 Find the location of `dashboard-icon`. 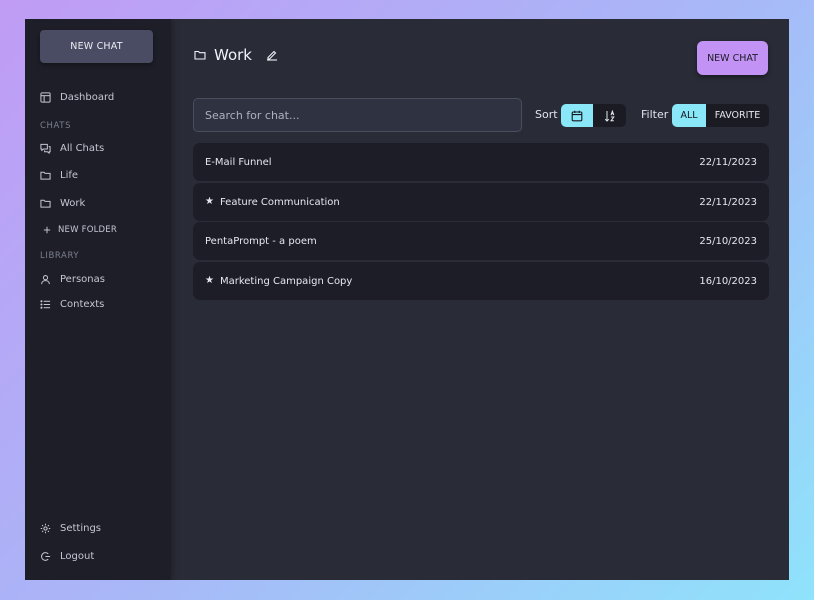

dashboard-icon is located at coordinates (45, 97).